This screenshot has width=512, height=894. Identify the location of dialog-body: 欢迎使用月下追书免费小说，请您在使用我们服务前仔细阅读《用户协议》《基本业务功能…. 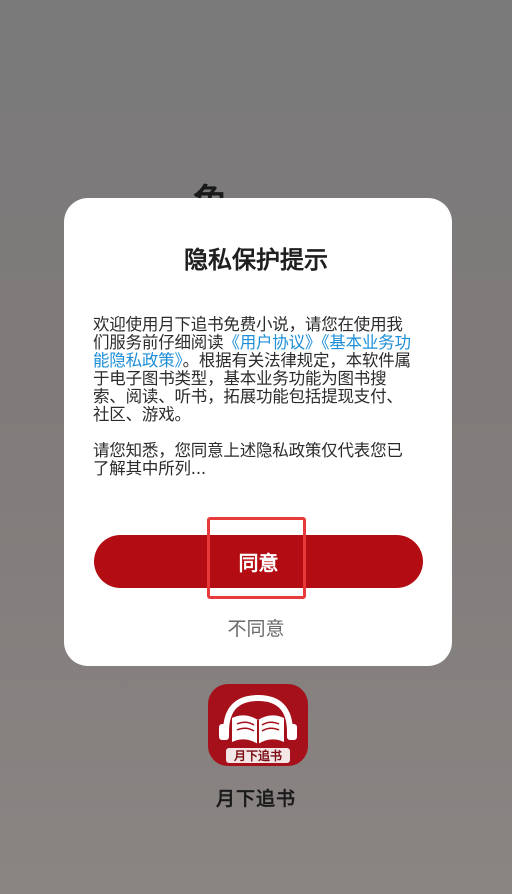
(254, 397).